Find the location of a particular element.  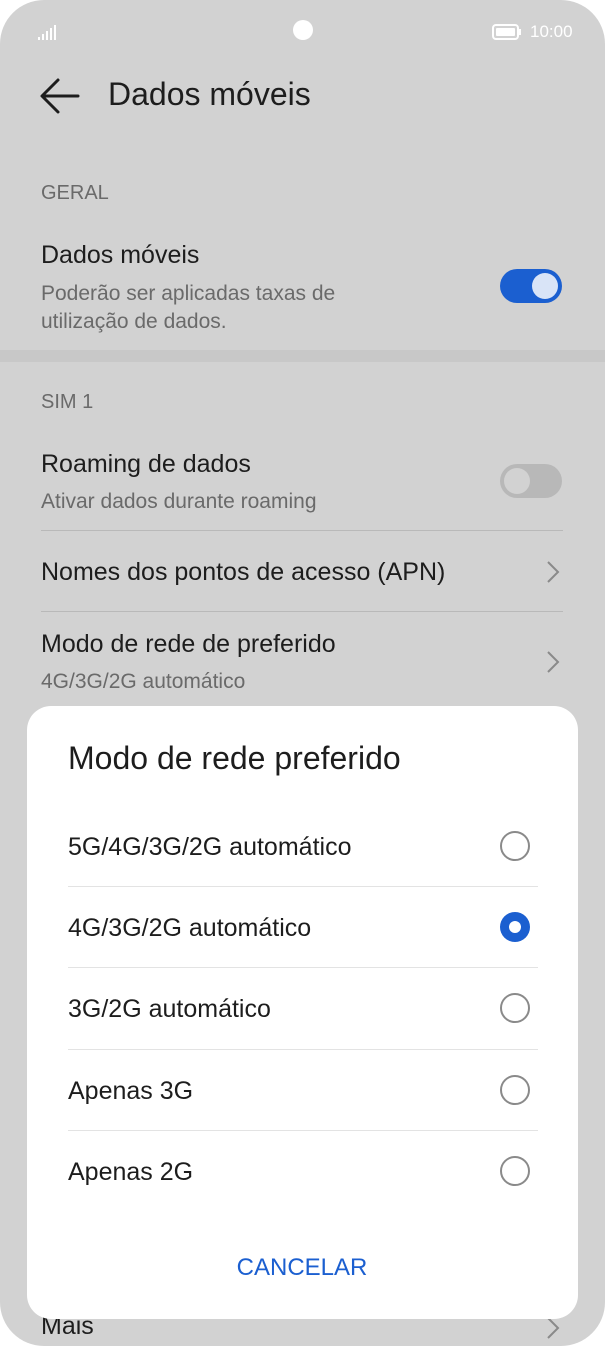

apn-title: Nomes dos pontos de acesso (APN) is located at coordinates (243, 572).